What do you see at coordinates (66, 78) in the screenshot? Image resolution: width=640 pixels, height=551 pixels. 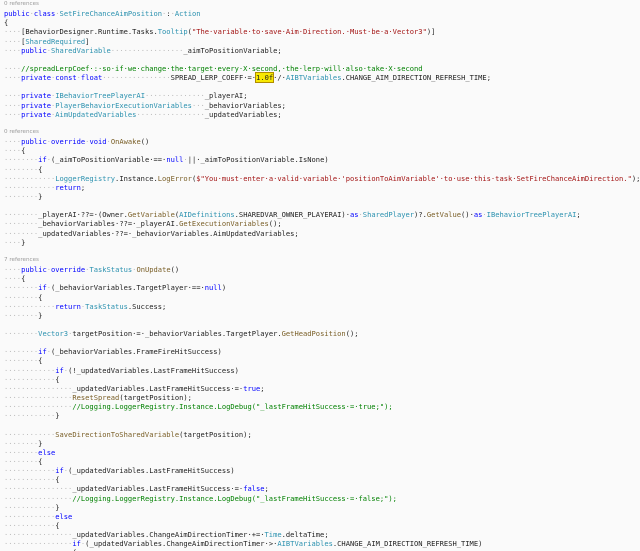 I see `code-token: const` at bounding box center [66, 78].